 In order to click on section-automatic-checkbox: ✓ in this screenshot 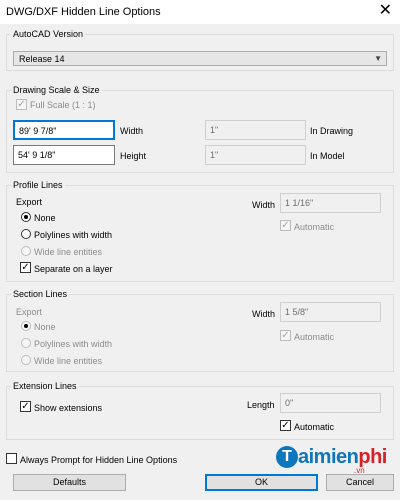, I will do `click(285, 335)`.